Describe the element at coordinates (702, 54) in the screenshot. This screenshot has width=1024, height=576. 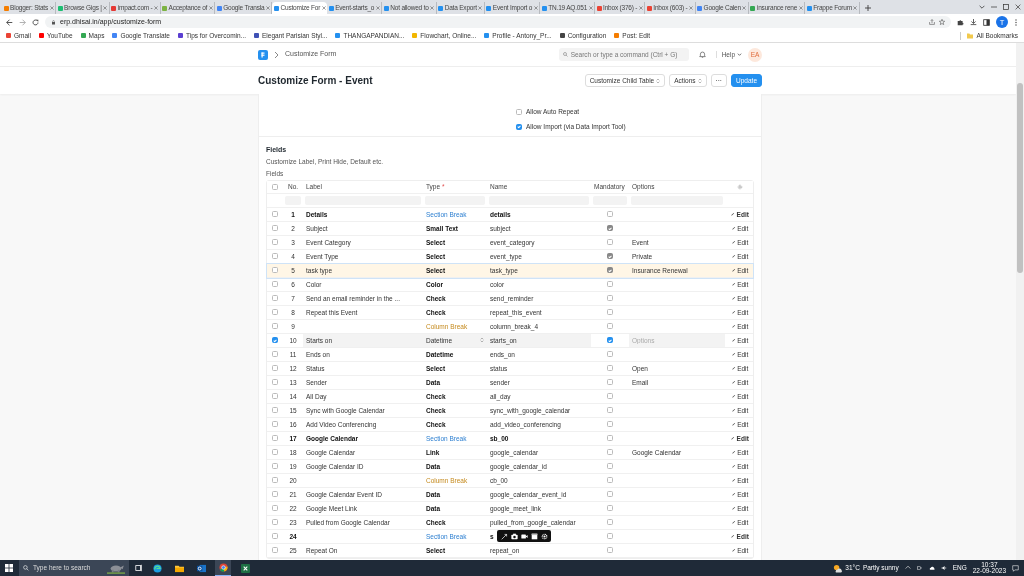
I see `bell-icon` at that location.